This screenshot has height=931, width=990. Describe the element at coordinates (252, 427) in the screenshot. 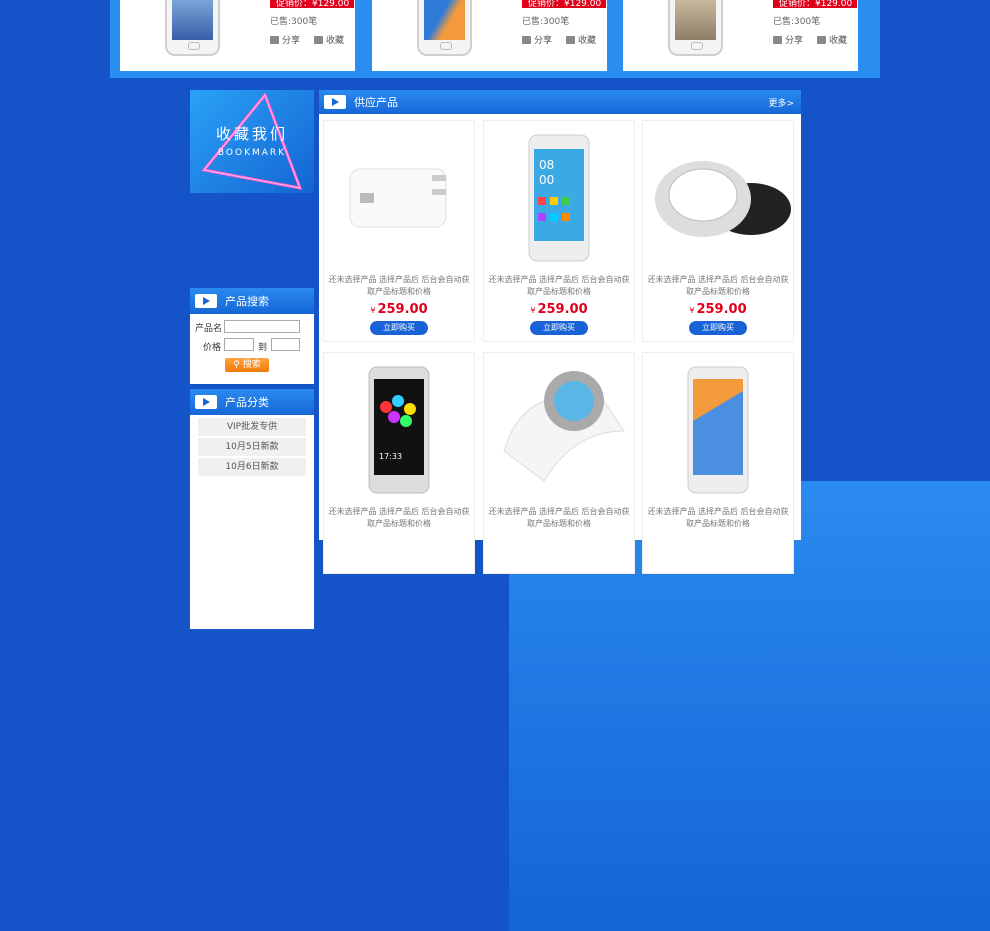

I see `category-item: VIP批发专供` at that location.